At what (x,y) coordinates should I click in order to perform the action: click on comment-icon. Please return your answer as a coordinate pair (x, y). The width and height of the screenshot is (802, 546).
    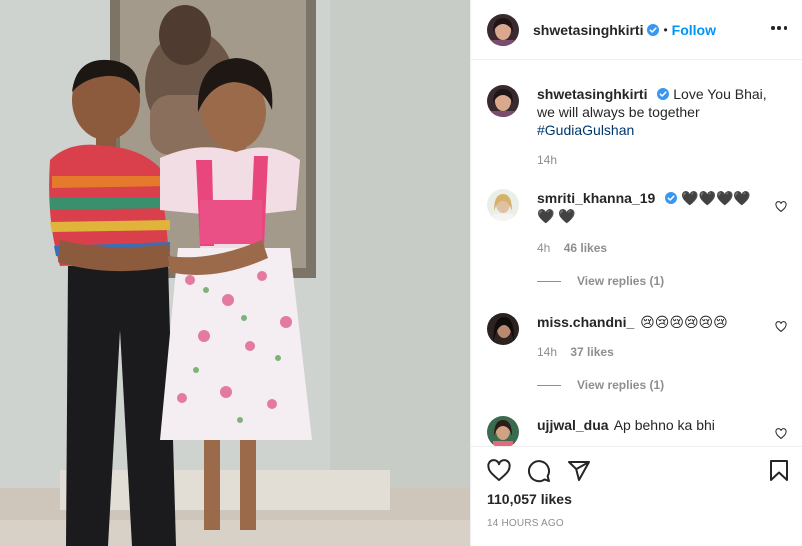
    Looking at the image, I should click on (539, 471).